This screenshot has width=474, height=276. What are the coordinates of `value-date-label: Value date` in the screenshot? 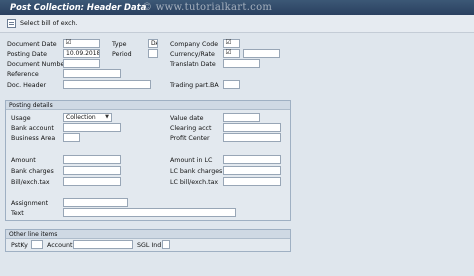 It's located at (187, 118).